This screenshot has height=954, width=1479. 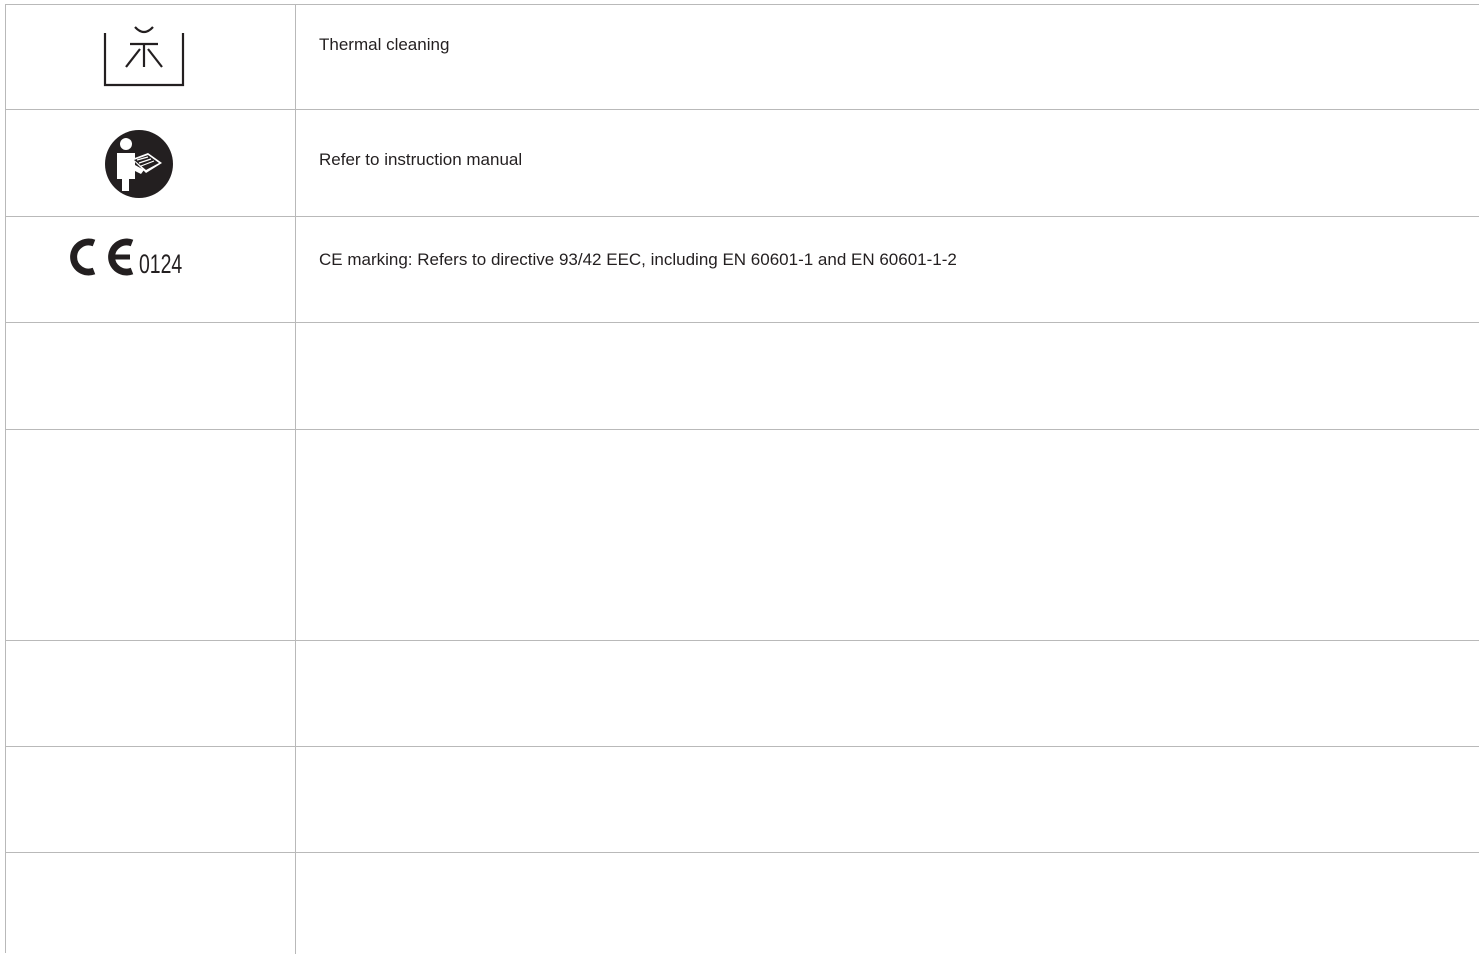 What do you see at coordinates (888, 163) in the screenshot?
I see `description-cell: Refer to instruction manual` at bounding box center [888, 163].